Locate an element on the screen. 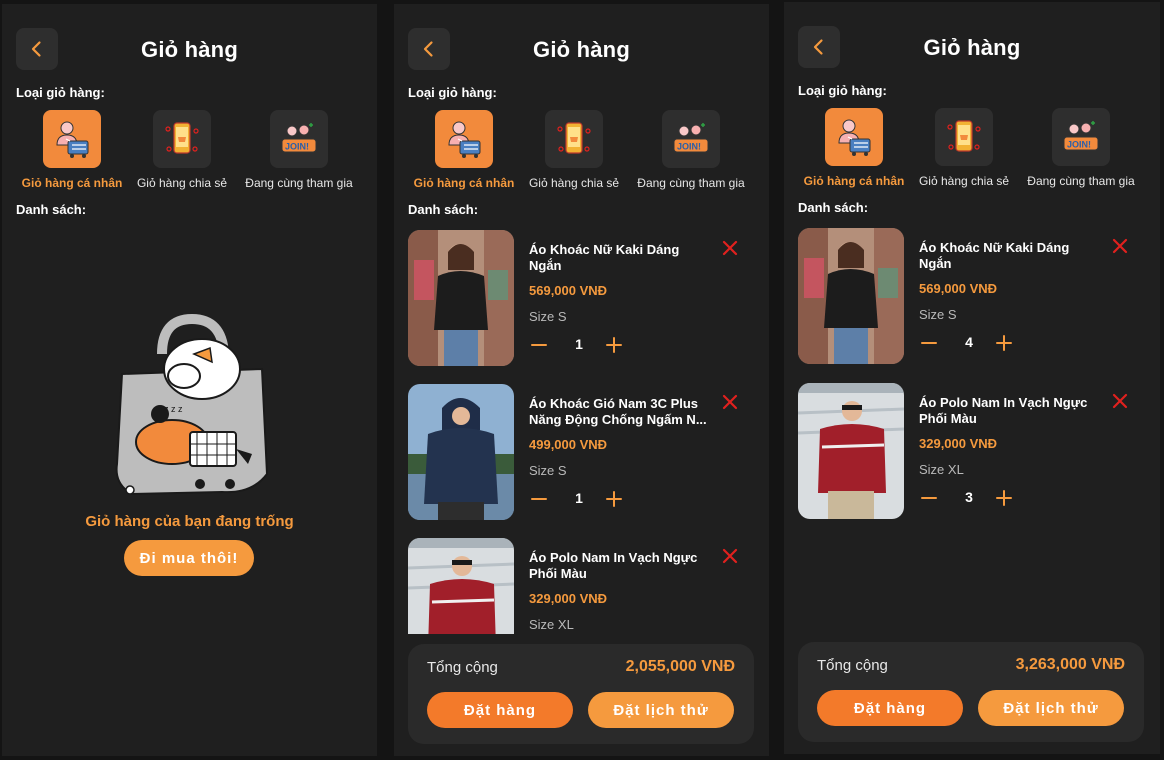  total-value: 3,263,000 VNĐ is located at coordinates (1070, 664).